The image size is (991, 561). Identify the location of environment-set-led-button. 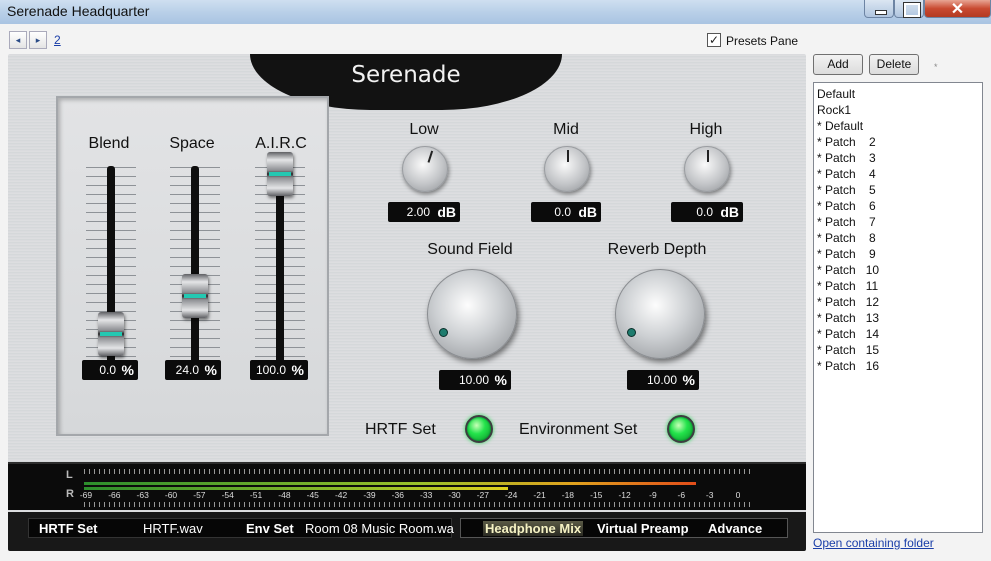
(681, 429).